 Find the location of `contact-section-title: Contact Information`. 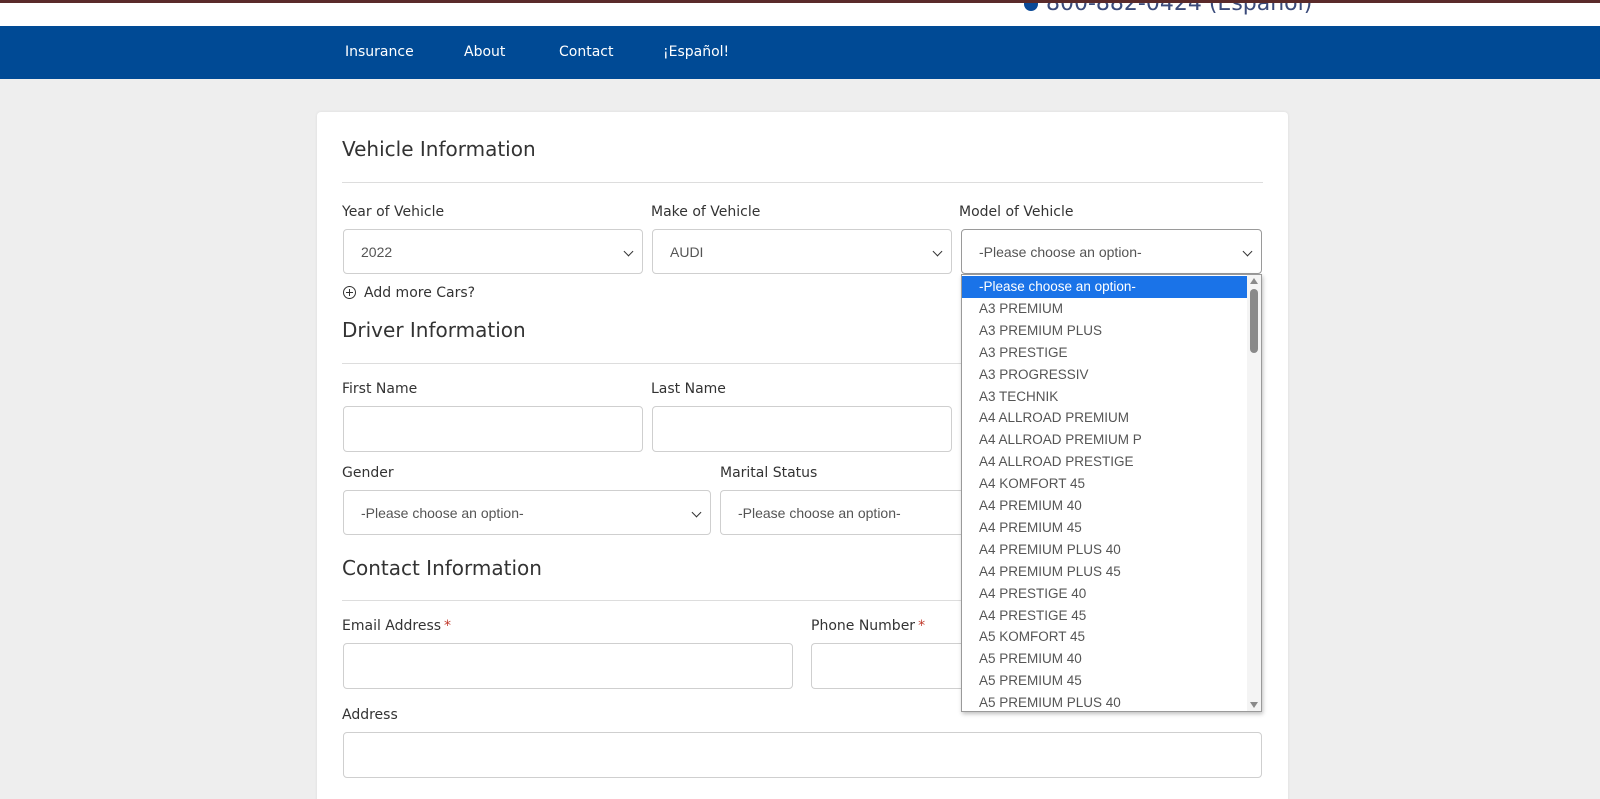

contact-section-title: Contact Information is located at coordinates (442, 568).